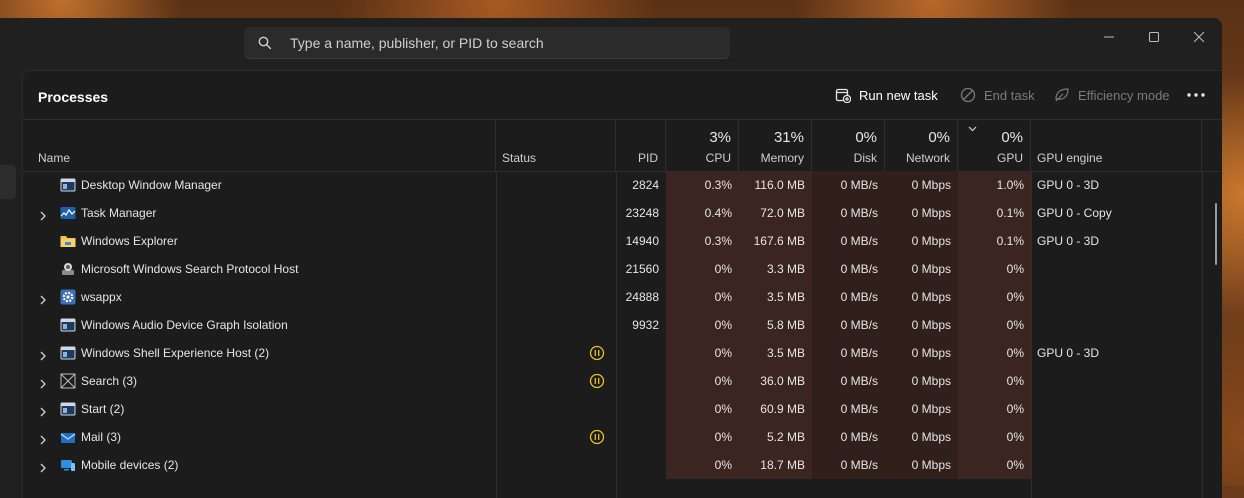 Image resolution: width=1244 pixels, height=498 pixels. Describe the element at coordinates (101, 437) in the screenshot. I see `process-name: Mail (3)` at that location.